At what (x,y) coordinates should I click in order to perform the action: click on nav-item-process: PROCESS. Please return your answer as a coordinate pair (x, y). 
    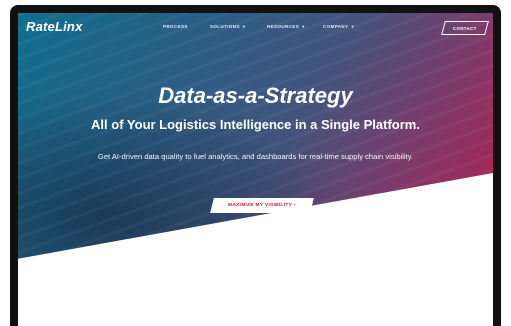
    Looking at the image, I should click on (175, 26).